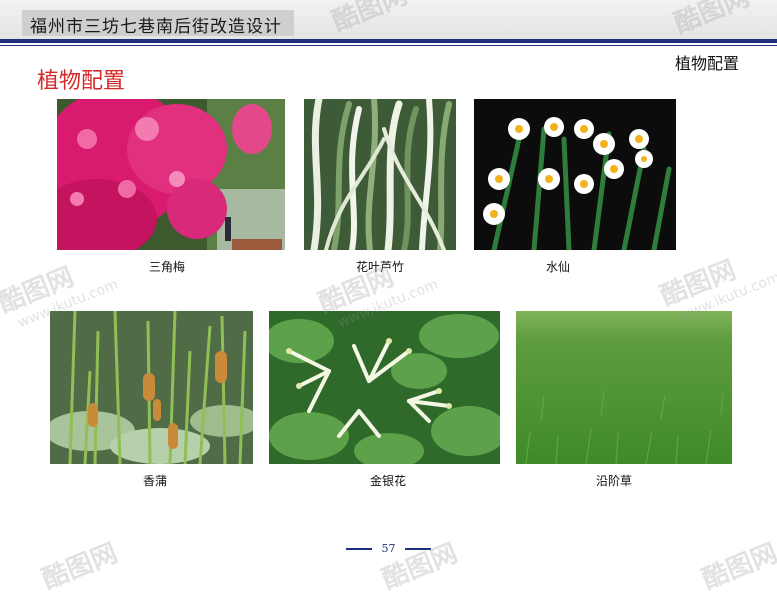 The width and height of the screenshot is (777, 596). I want to click on footer-line-right, so click(417, 548).